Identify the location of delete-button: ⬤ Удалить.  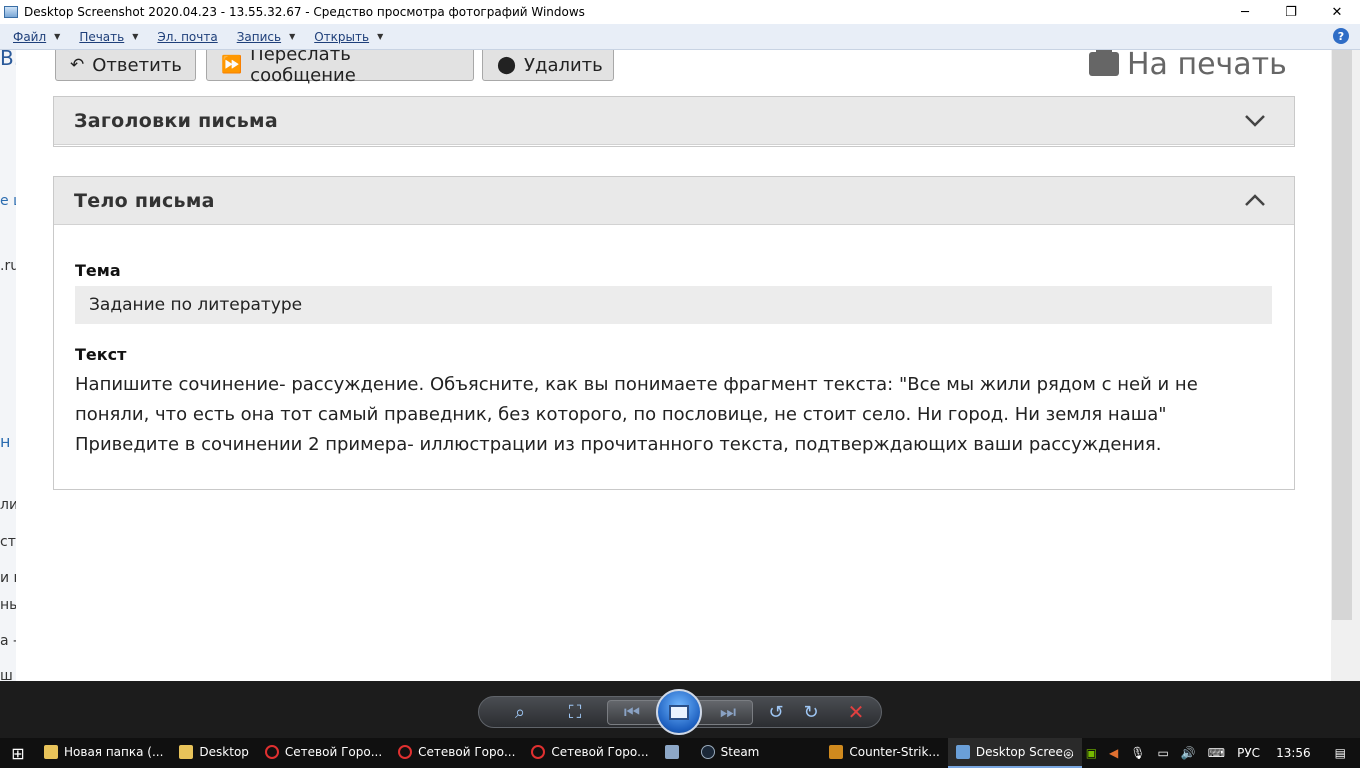
(548, 65).